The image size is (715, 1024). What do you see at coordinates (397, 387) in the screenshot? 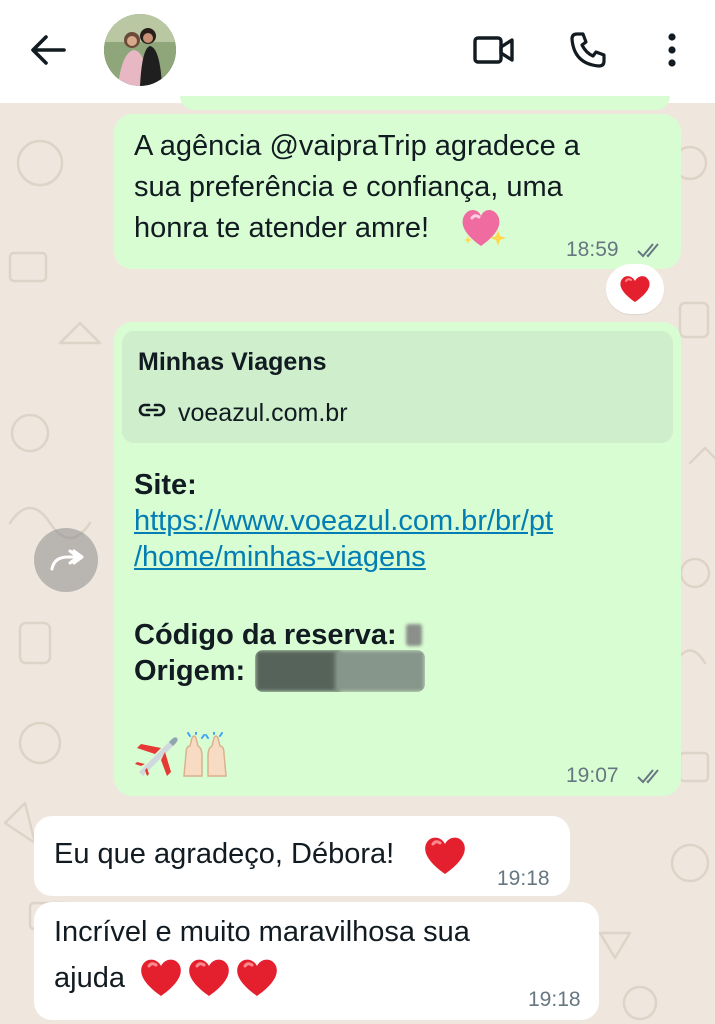
I see `link-preview: Minhas Viagens voeazul.com.br` at bounding box center [397, 387].